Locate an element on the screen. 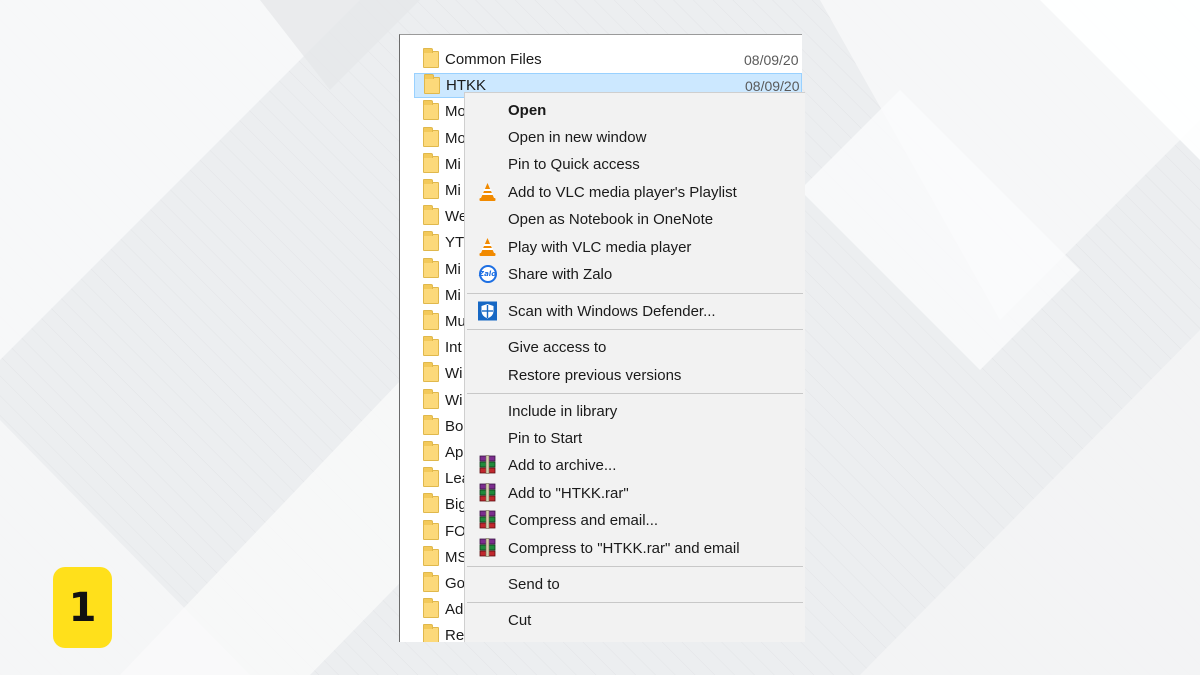 This screenshot has width=1200, height=675. zalo-icon-text: Zalo is located at coordinates (487, 274).